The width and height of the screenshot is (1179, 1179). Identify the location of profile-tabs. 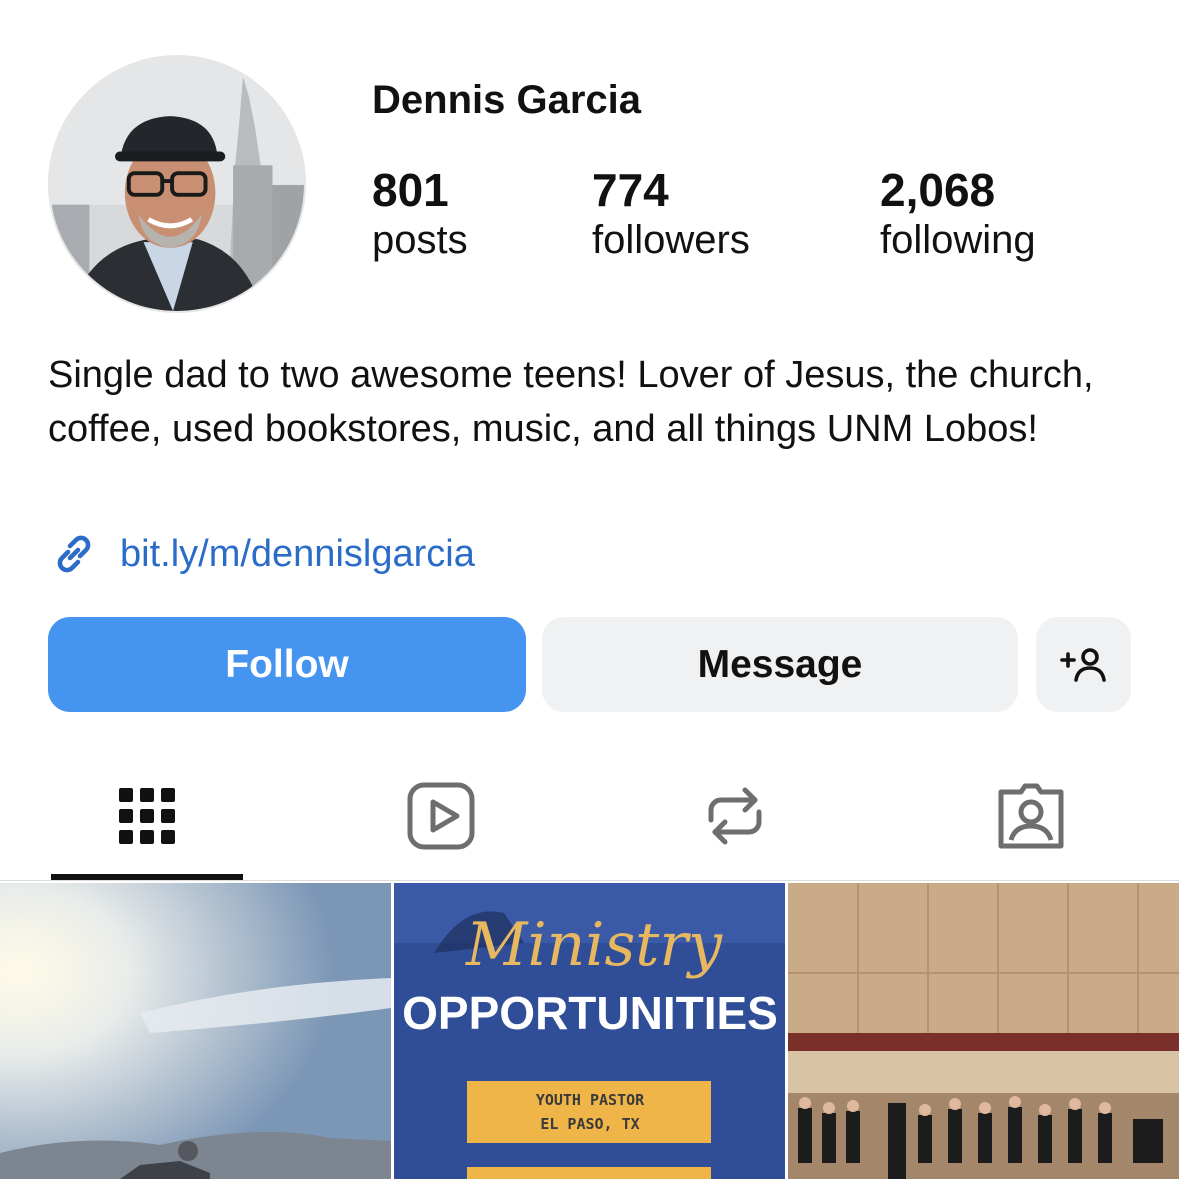
(589, 810).